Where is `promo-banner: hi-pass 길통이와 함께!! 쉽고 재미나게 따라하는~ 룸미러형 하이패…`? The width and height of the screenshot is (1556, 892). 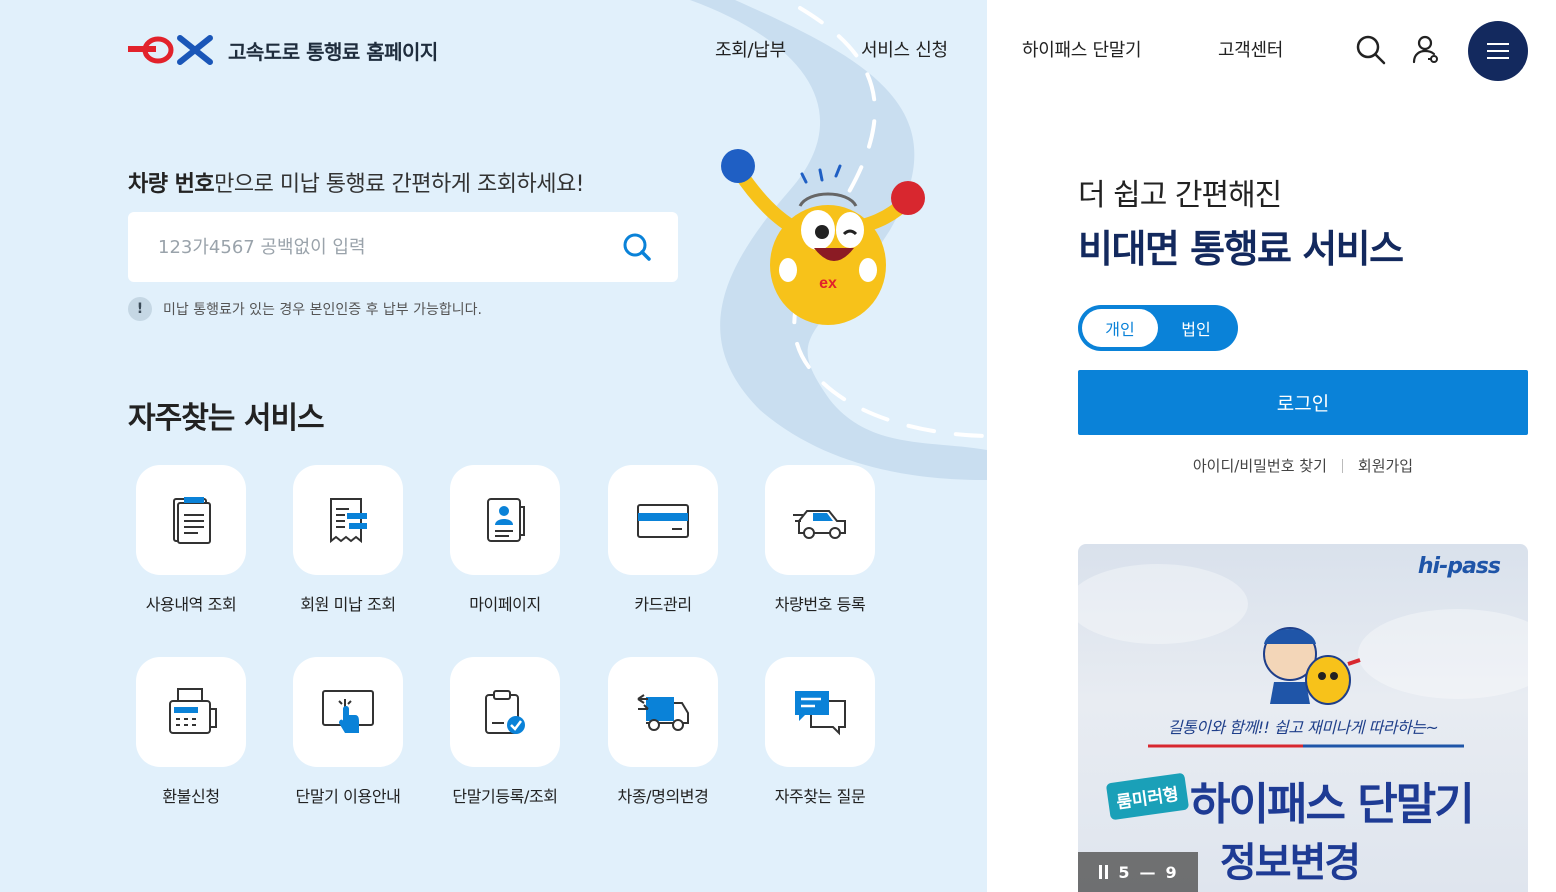 promo-banner: hi-pass 길통이와 함께!! 쉽고 재미나게 따라하는~ 룸미러형 하이패… is located at coordinates (1303, 718).